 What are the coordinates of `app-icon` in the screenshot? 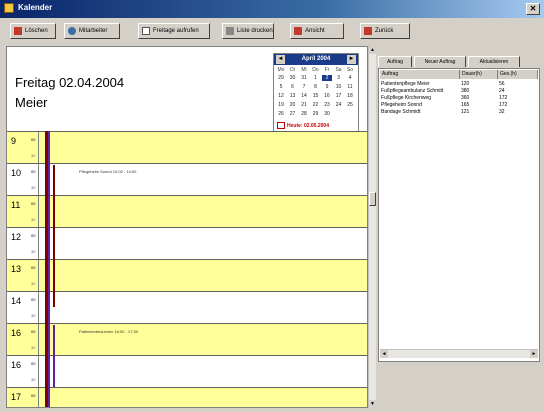 It's located at (9, 8).